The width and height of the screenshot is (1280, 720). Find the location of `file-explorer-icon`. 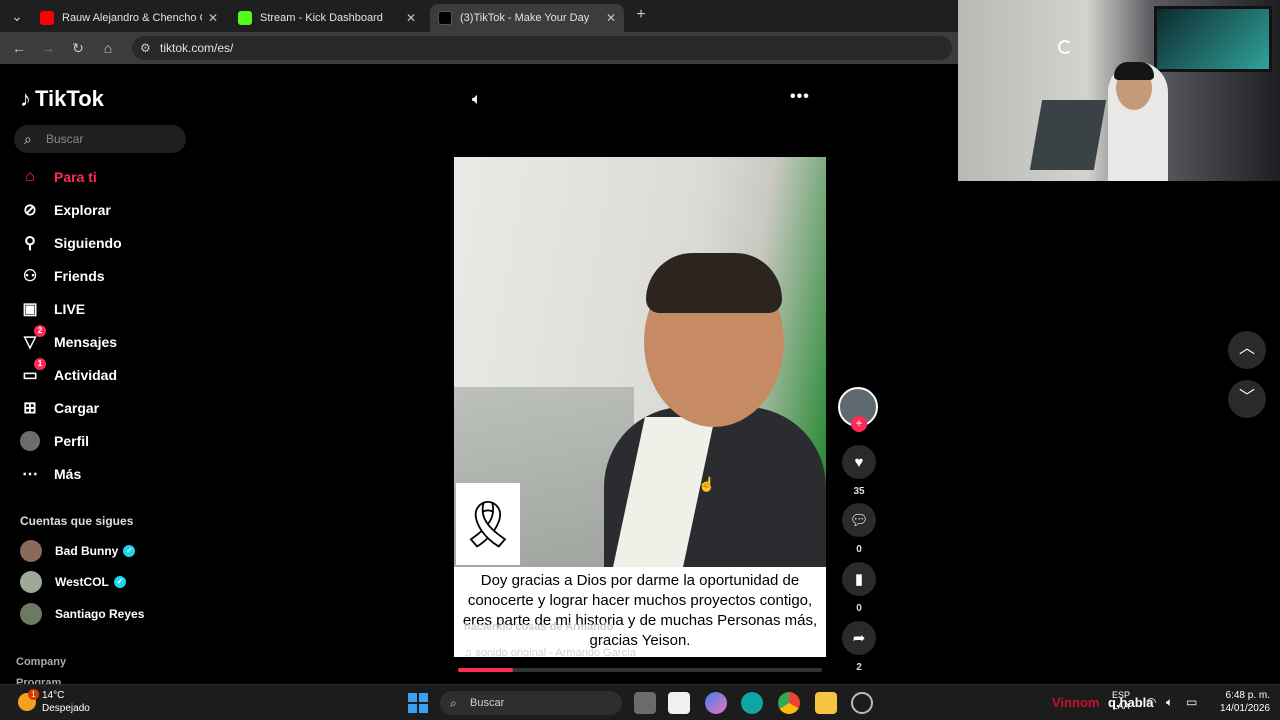

file-explorer-icon is located at coordinates (826, 703).